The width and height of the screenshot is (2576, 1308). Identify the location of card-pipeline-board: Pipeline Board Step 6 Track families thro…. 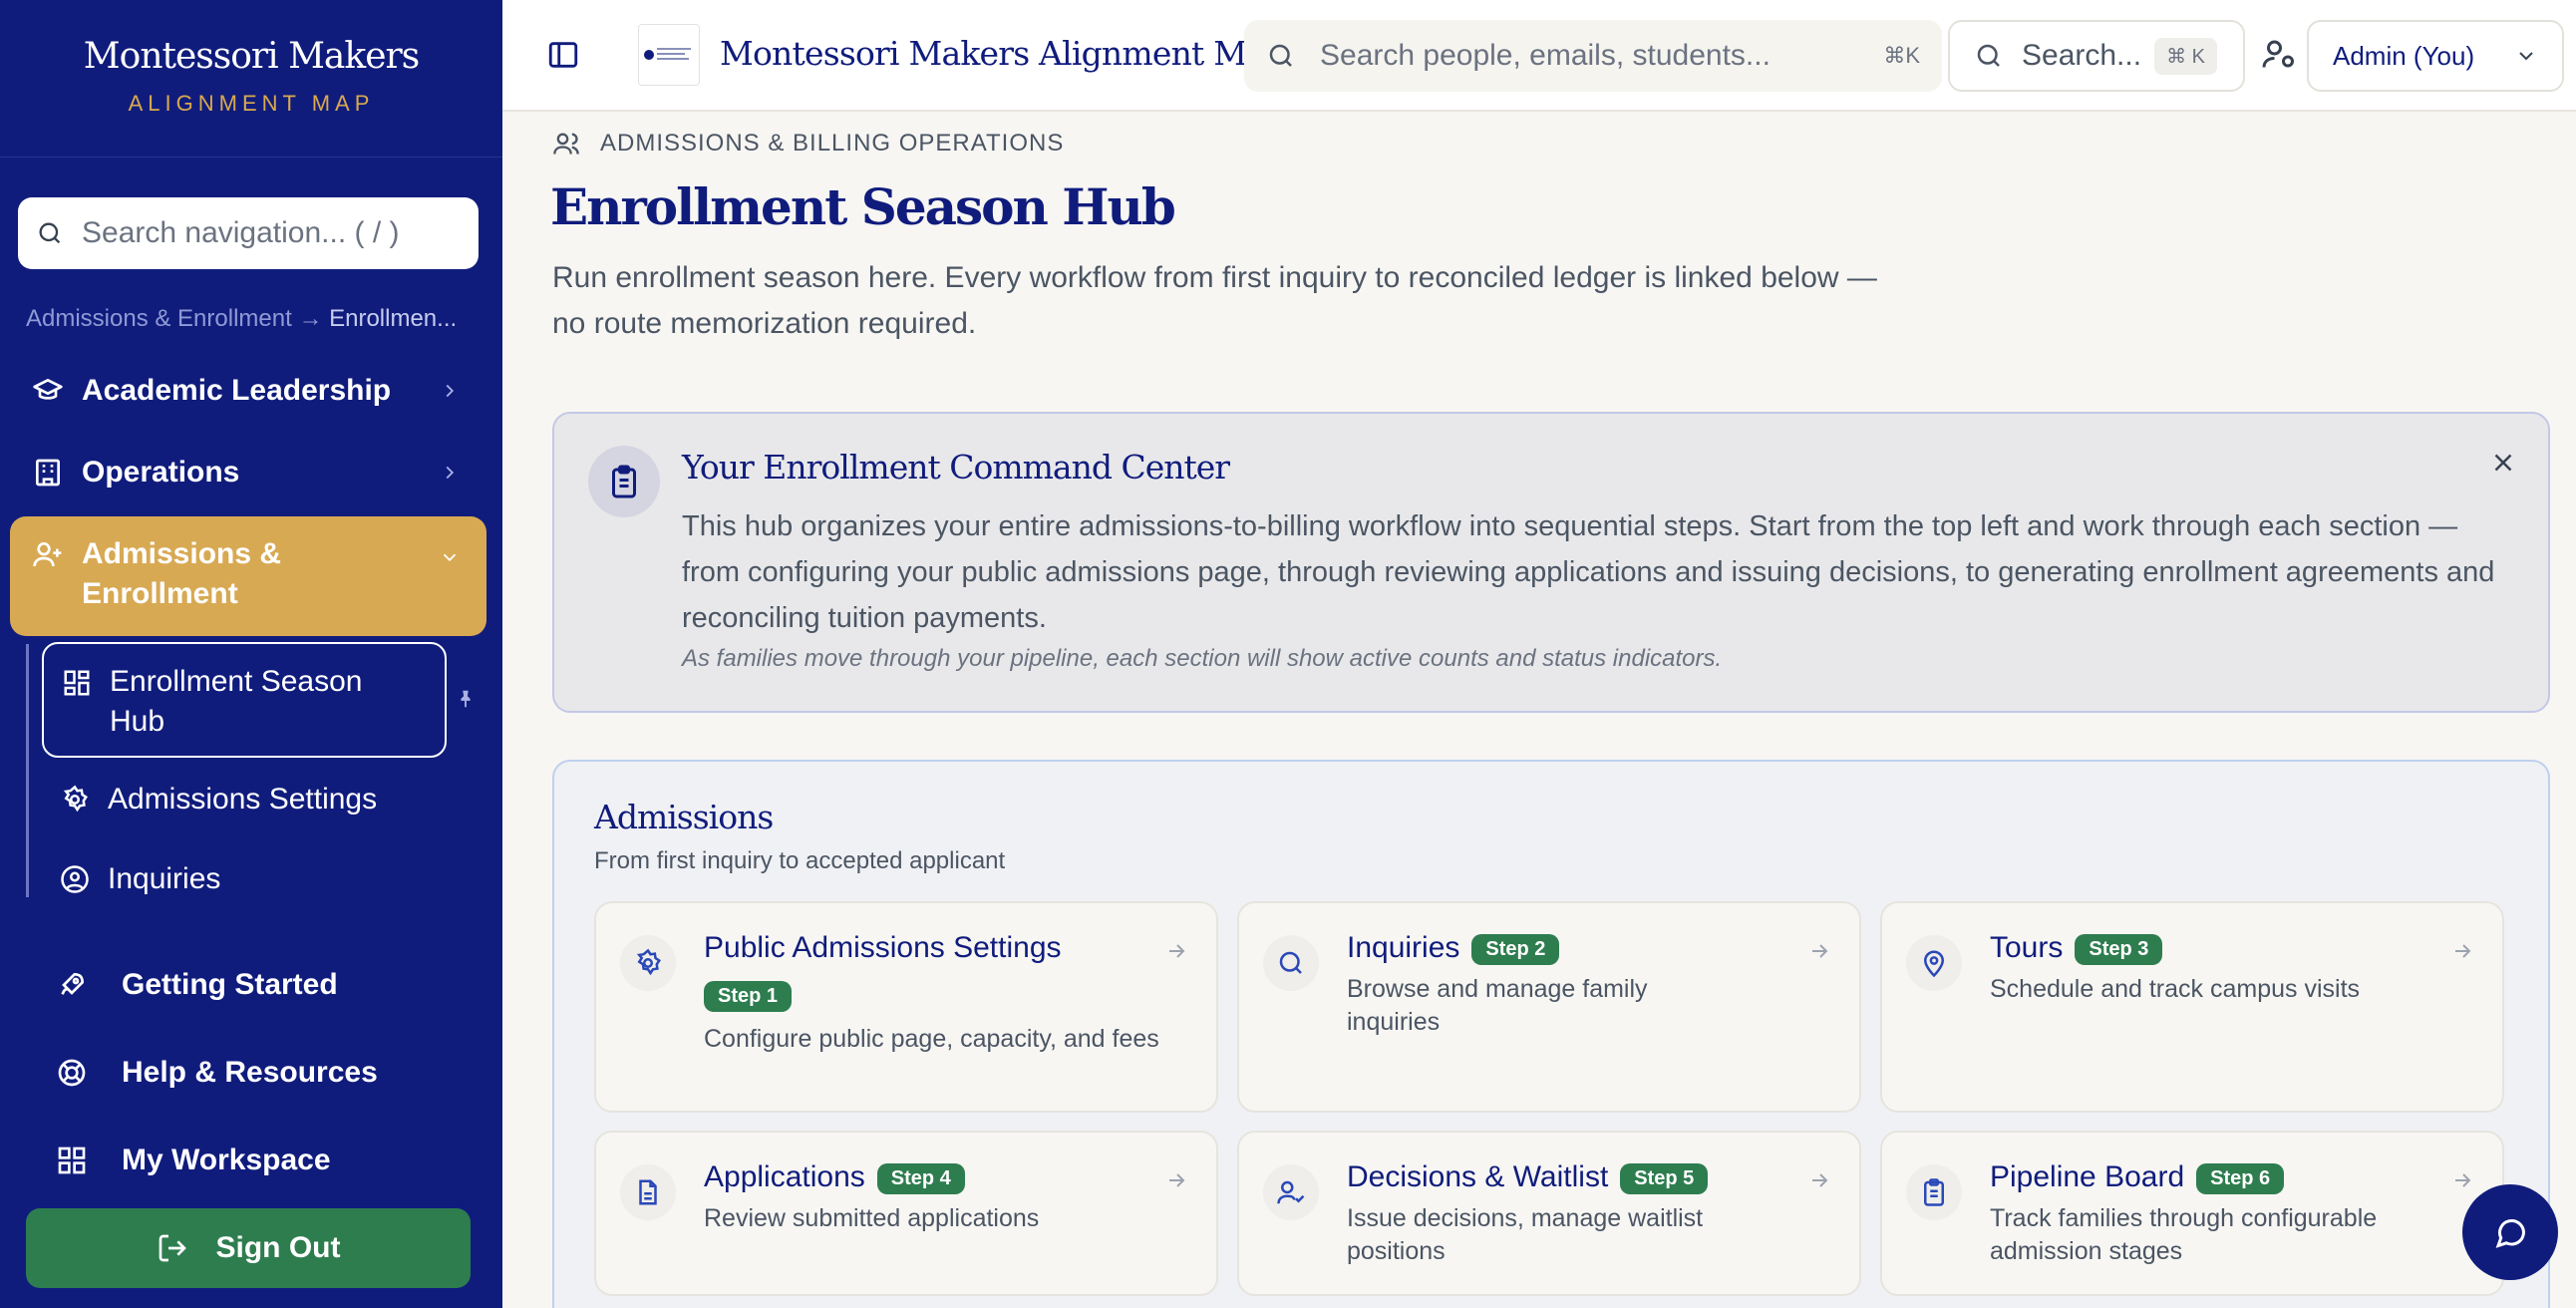
(2192, 1213).